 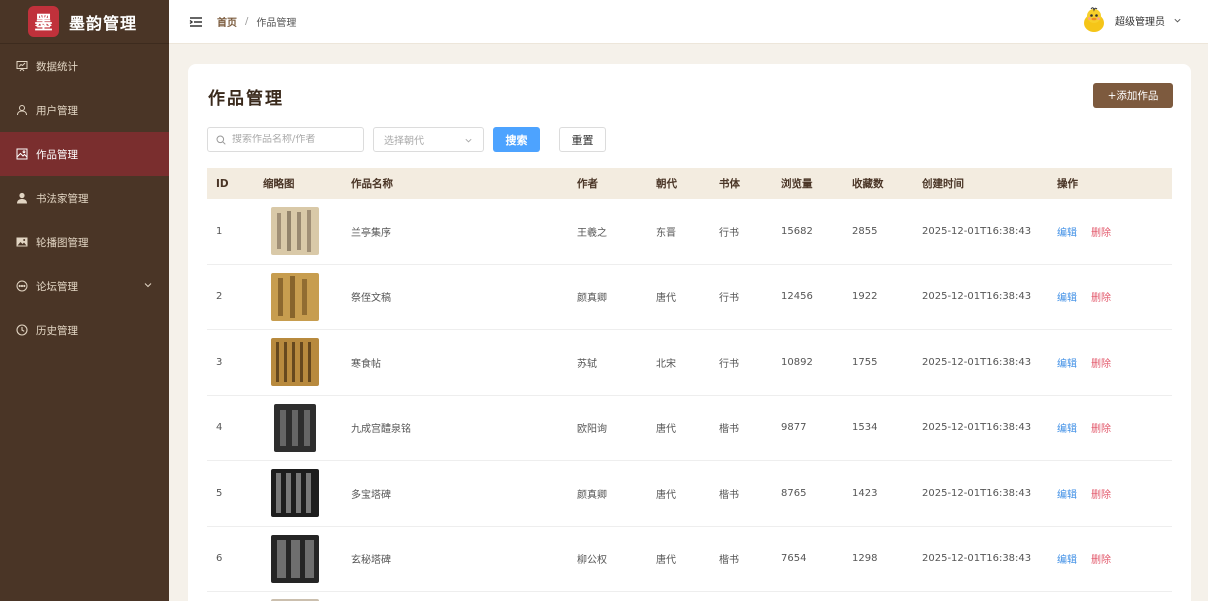 What do you see at coordinates (404, 141) in the screenshot?
I see `dynasty-select-placeholder: 选择朝代` at bounding box center [404, 141].